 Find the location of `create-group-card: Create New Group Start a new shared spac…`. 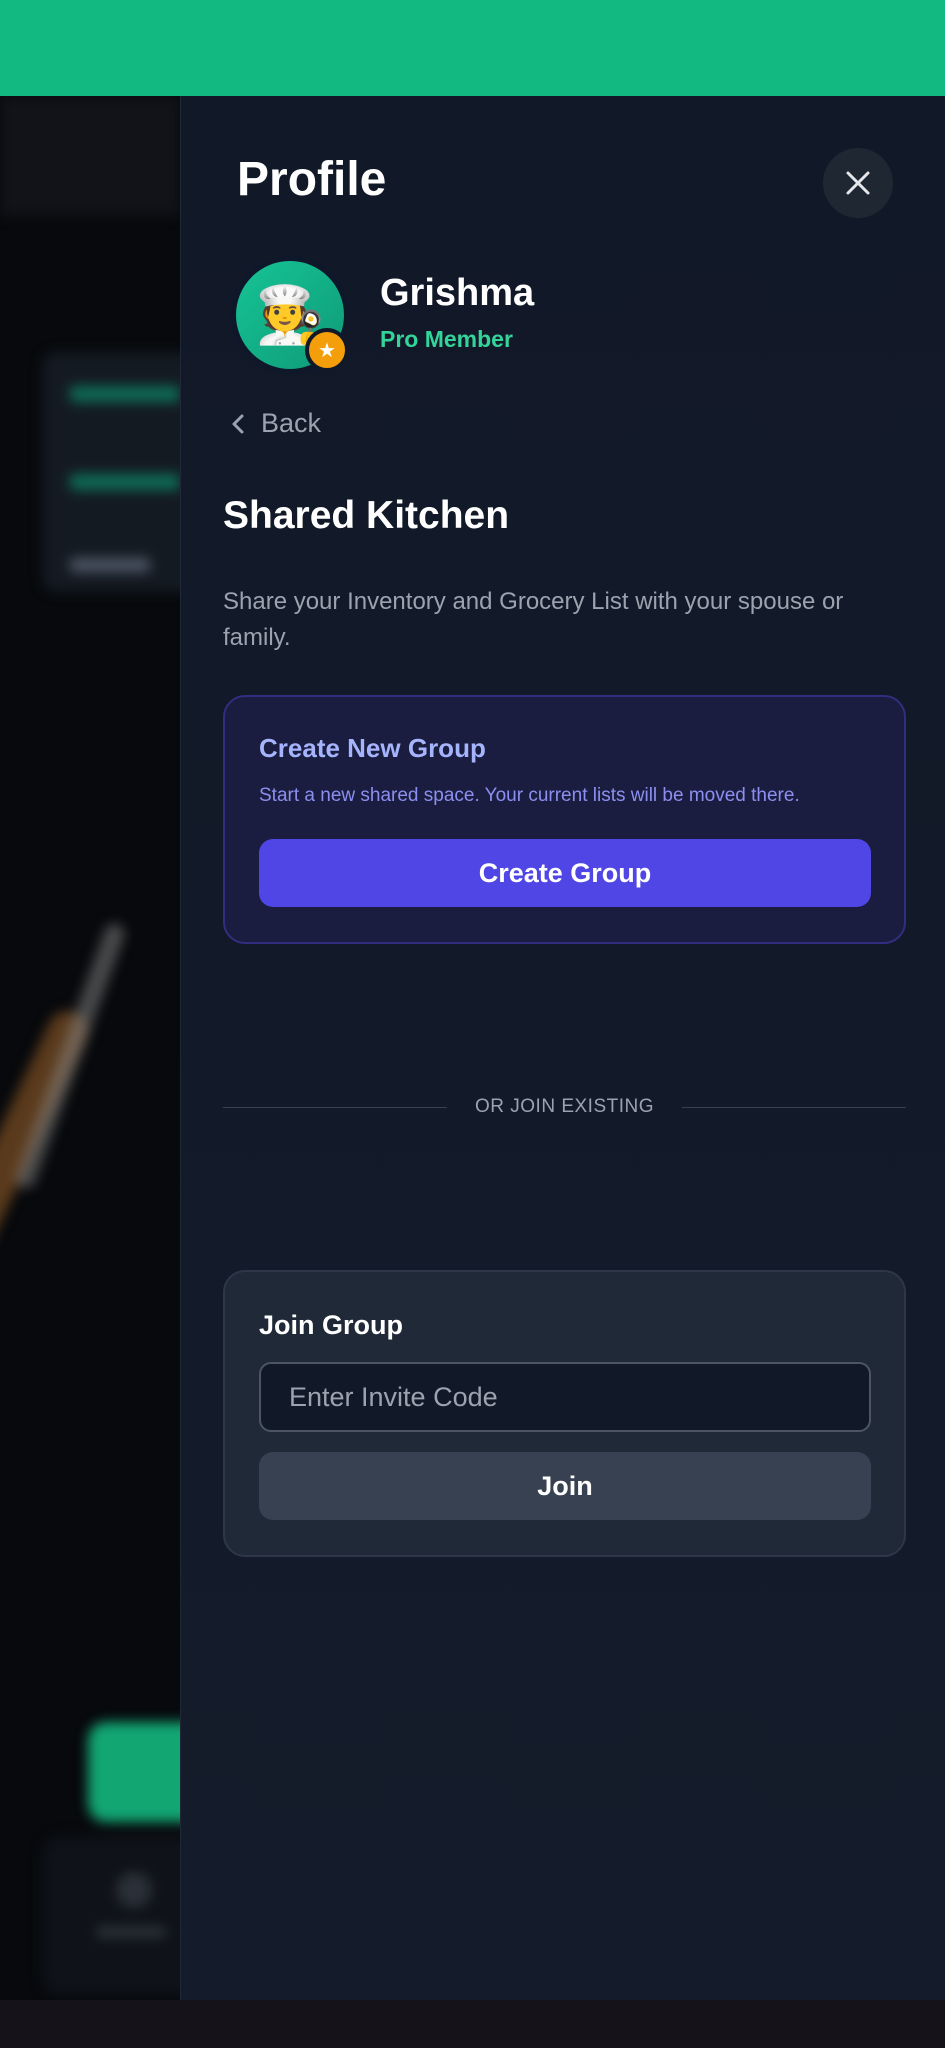

create-group-card: Create New Group Start a new shared spac… is located at coordinates (564, 819).